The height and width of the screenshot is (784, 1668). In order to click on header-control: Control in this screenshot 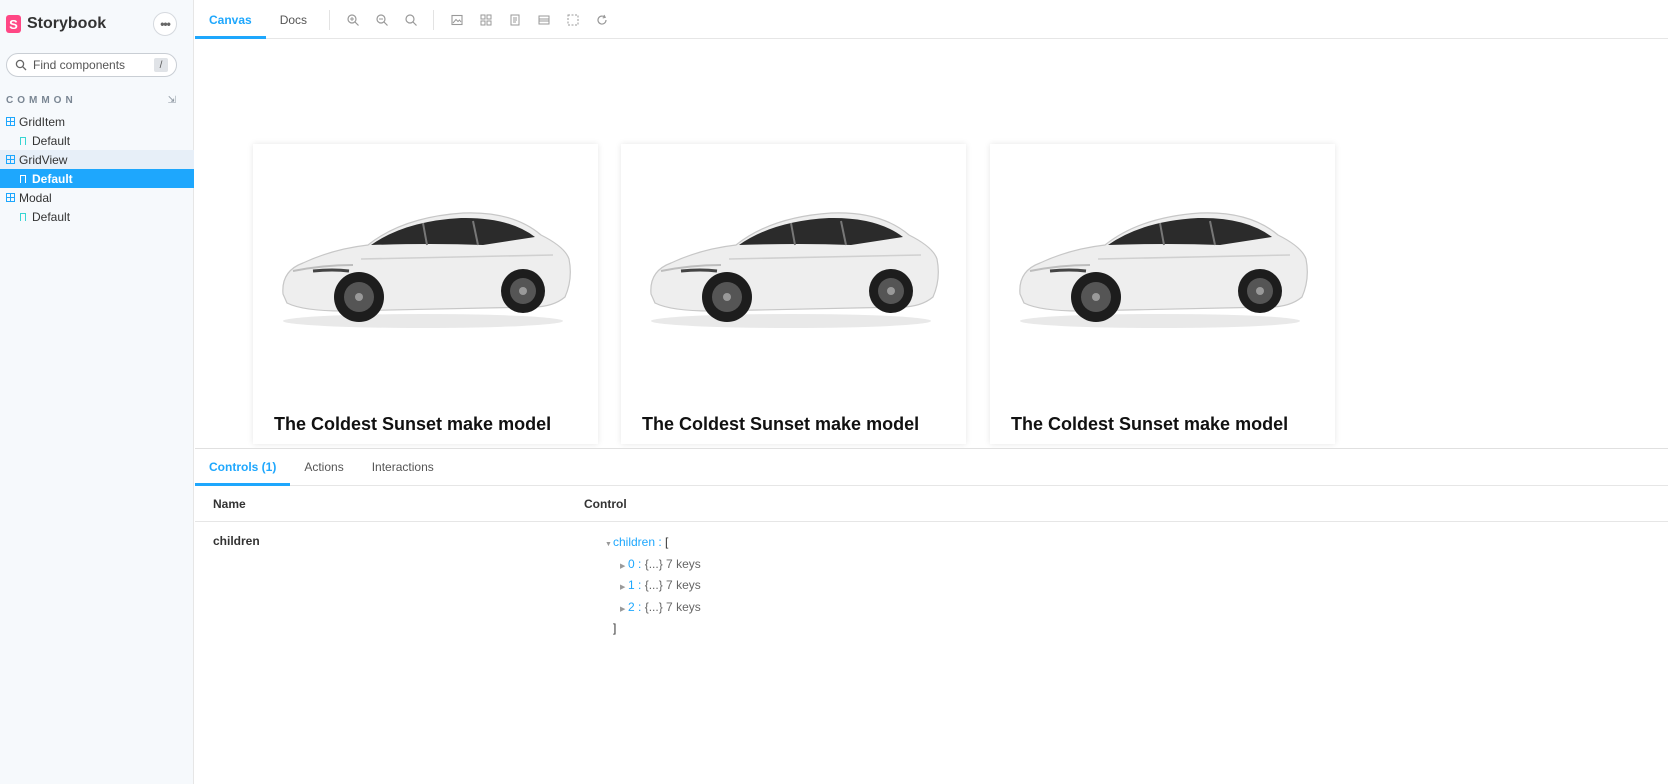, I will do `click(605, 503)`.